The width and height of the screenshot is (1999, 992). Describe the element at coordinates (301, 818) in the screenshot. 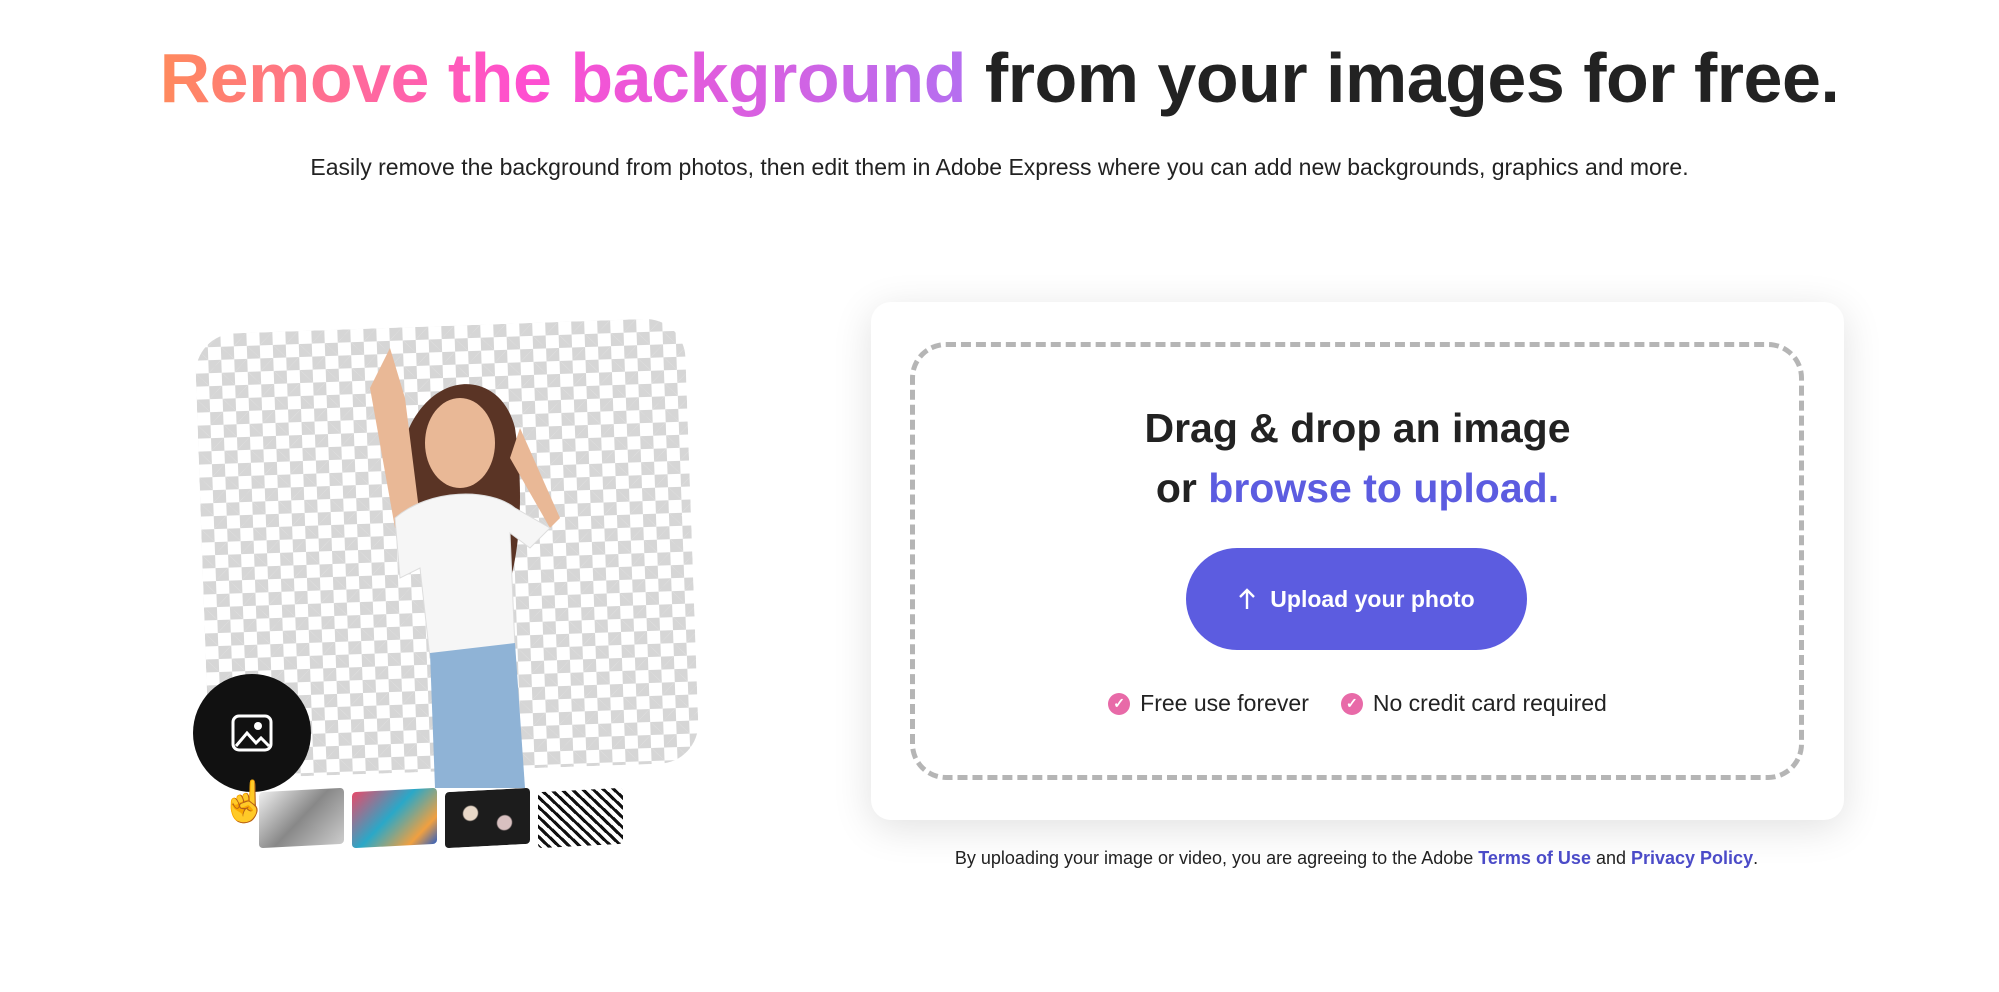

I see `thumbnail-gray-leaves` at that location.